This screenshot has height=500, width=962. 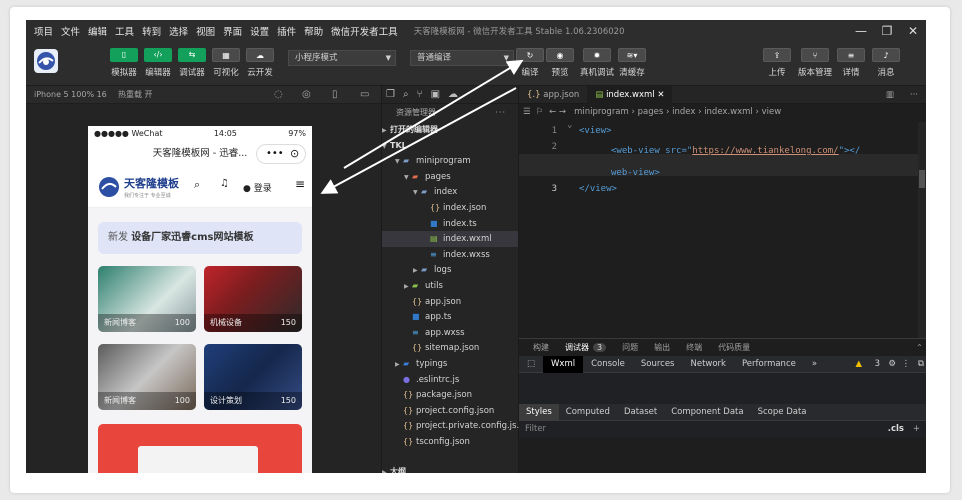 I want to click on project-section: ▼ TKL, so click(x=450, y=146).